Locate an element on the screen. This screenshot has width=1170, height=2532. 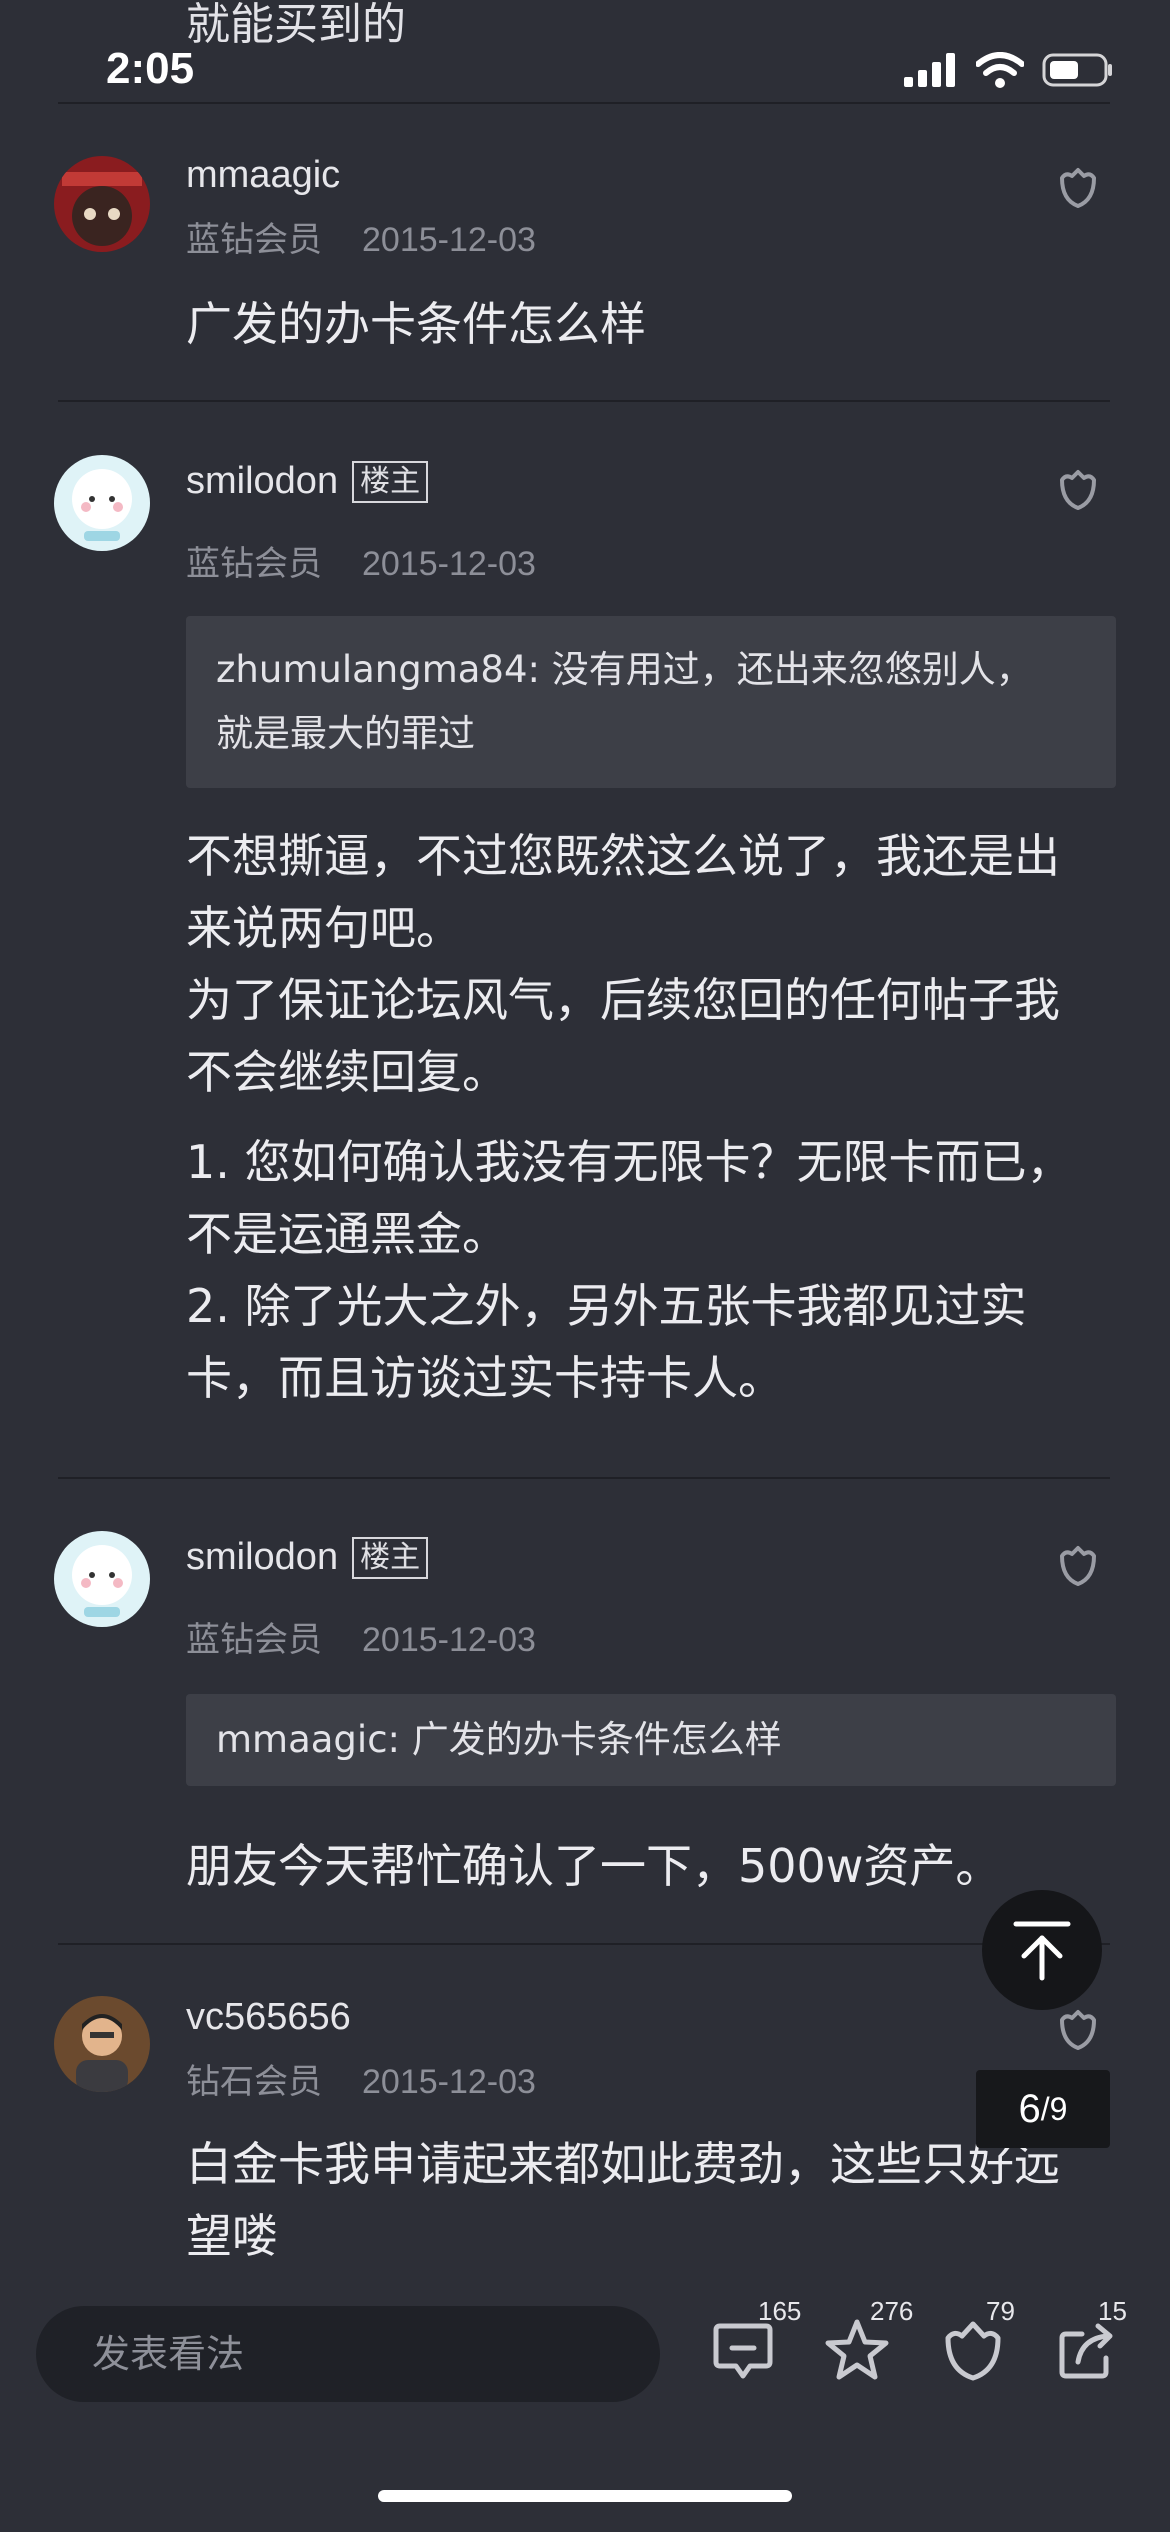
quote-line: zhumulangma84: 没有用过，还出来忽悠别人， is located at coordinates (624, 669).